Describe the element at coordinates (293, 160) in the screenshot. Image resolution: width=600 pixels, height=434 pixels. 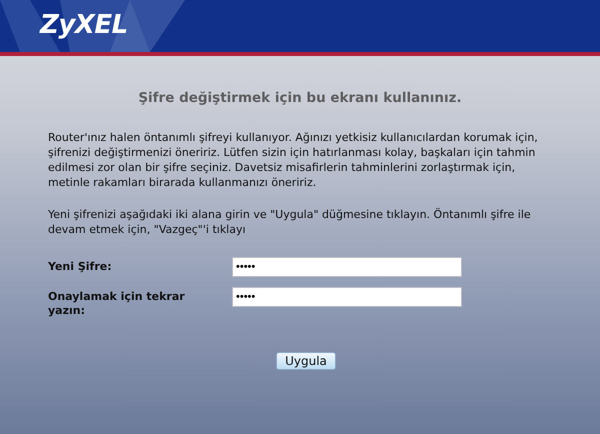
I see `instruction-text: Router'ınız halen öntanımlı şifreyi kullanıyor. Ağınızı yetkisiz kullanıcılardan korumak için, şifrenizi değiştirmenizi öneririz. Lütfen sizin için hatırlanması kolay, başkaları için tahmin edilmesi zor olan bir şifre seçiniz. Davetsiz misafirlerin tahminlerini zorlaştırmak için, metinle rakamları birarada kullanmanızı öneririz.` at that location.